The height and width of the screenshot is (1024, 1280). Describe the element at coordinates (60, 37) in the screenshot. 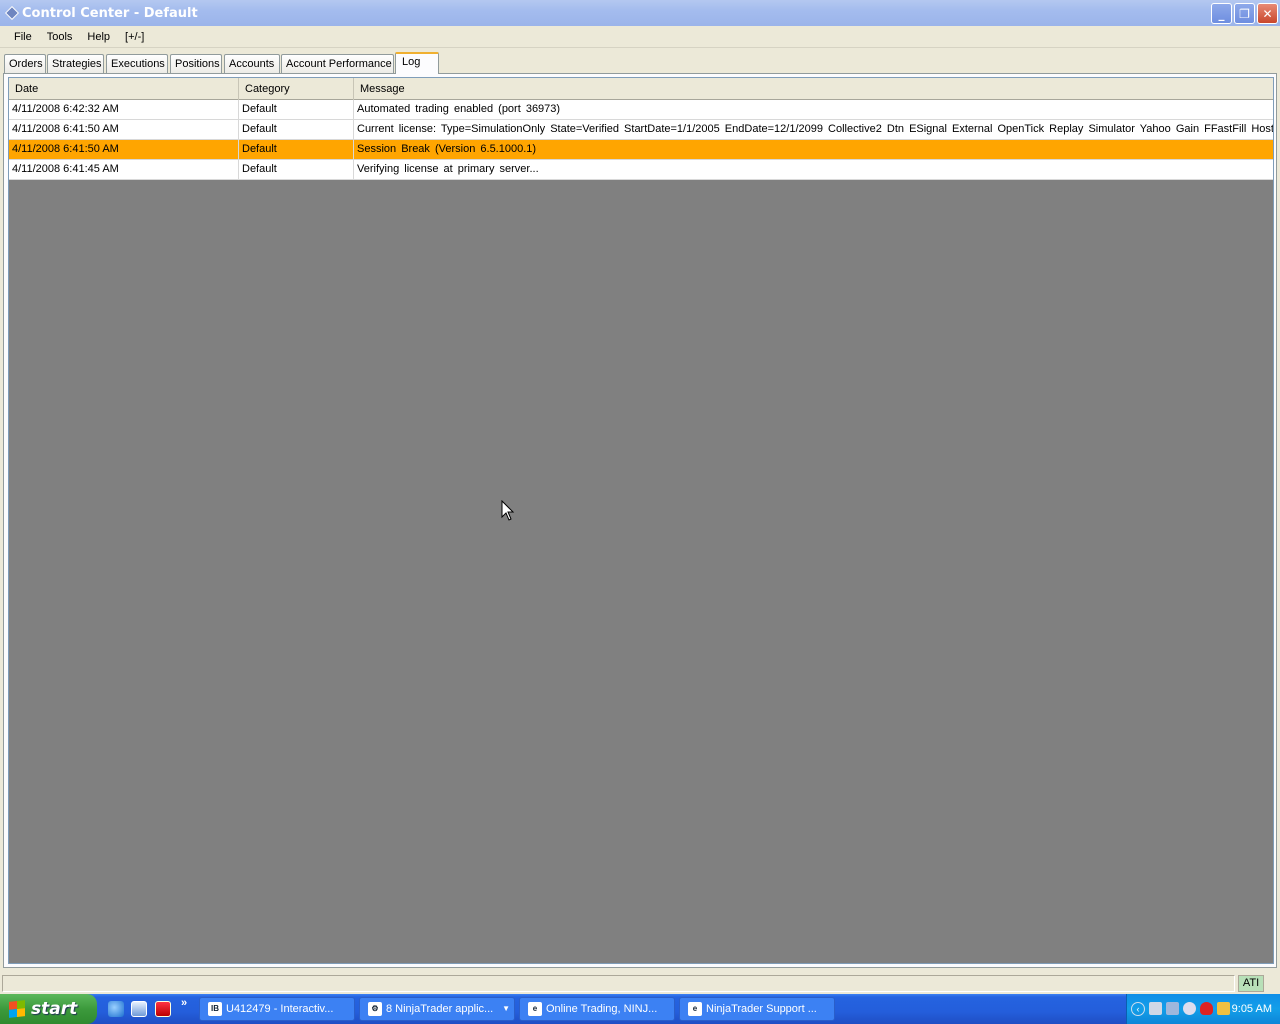

I see `menu-tools: Tools` at that location.